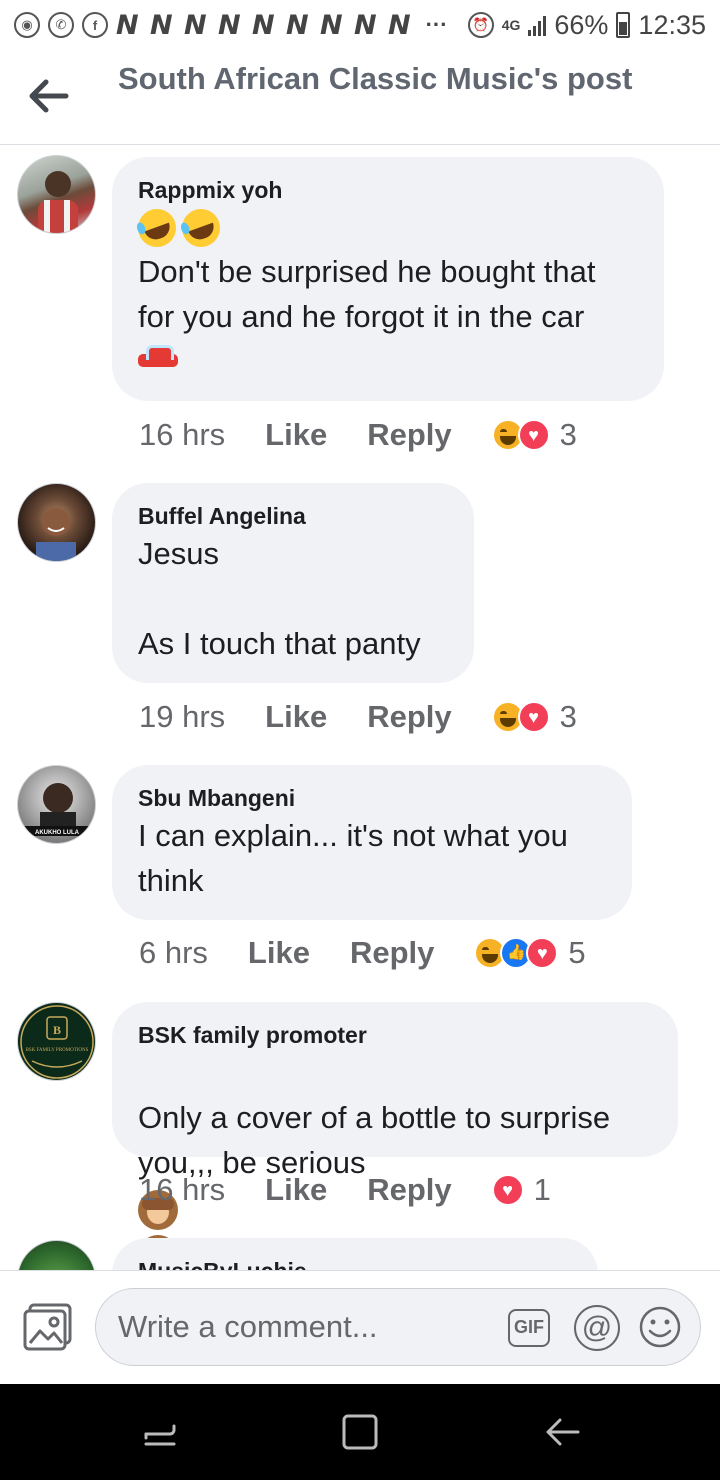 The image size is (720, 1480). Describe the element at coordinates (48, 1327) in the screenshot. I see `photo-icon` at that location.